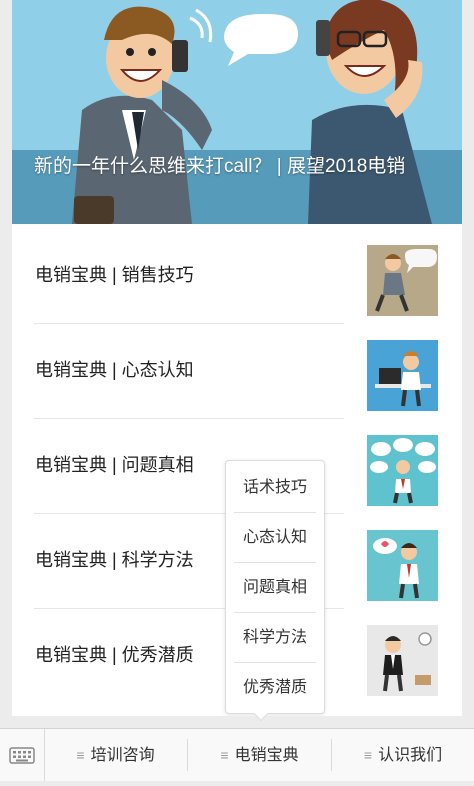  I want to click on submenu-item: 心态认知, so click(275, 538).